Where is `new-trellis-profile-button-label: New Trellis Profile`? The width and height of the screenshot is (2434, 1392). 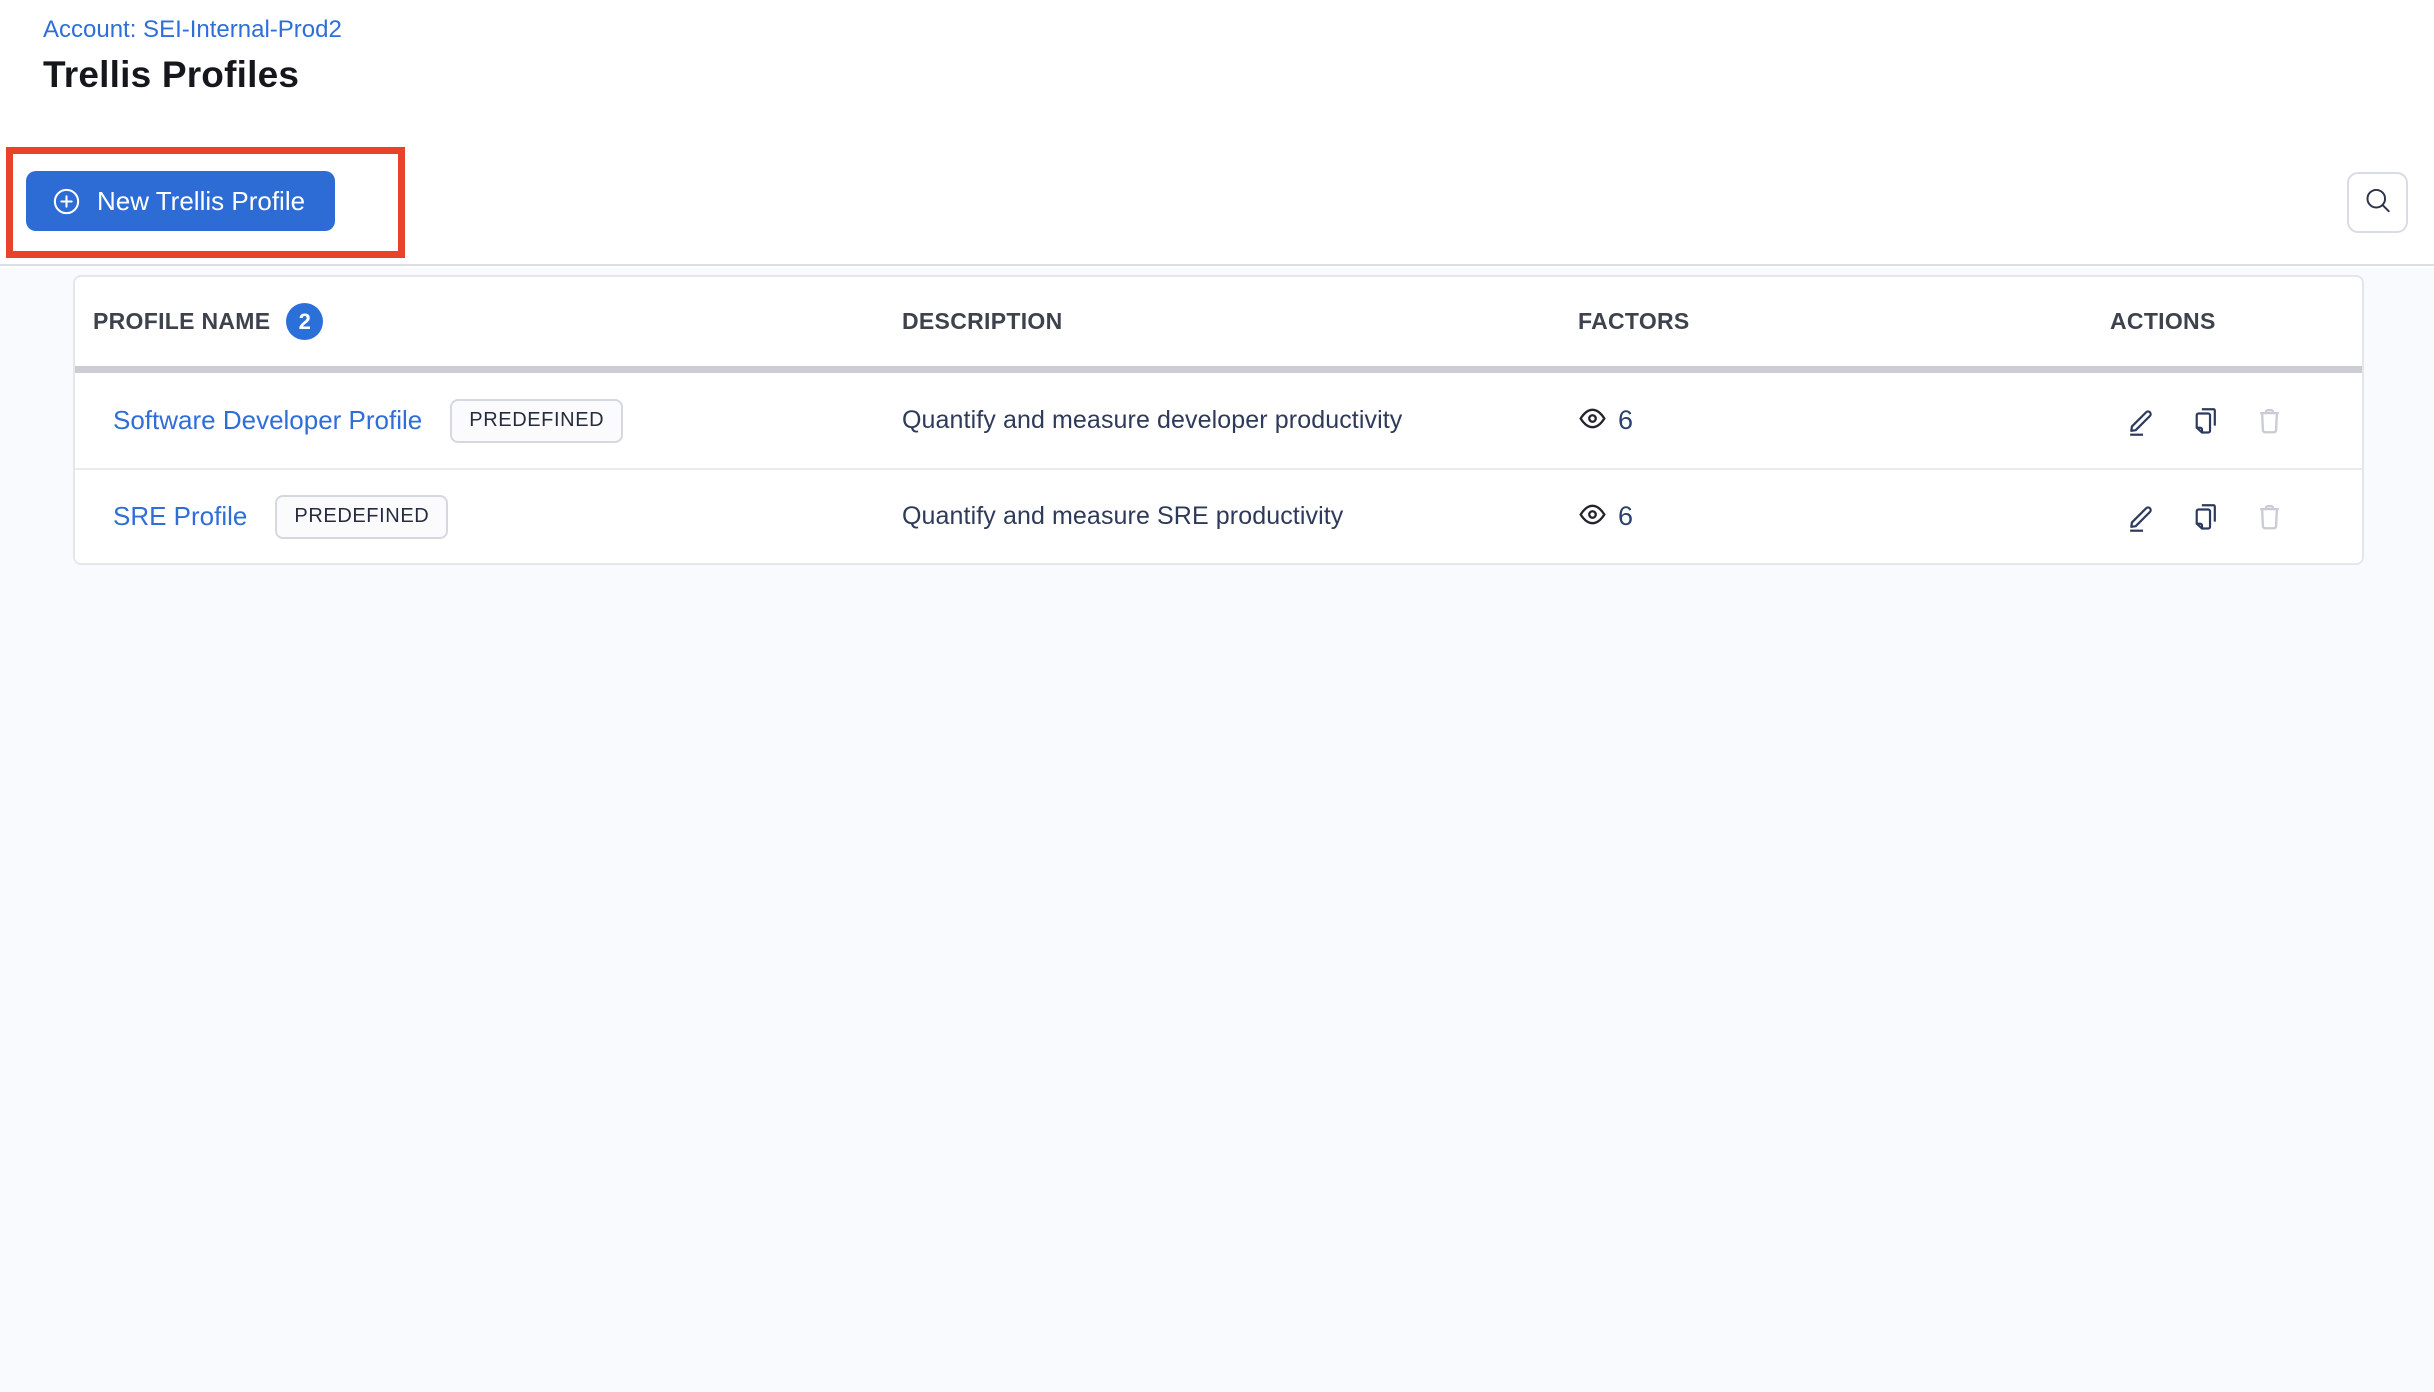
new-trellis-profile-button-label: New Trellis Profile is located at coordinates (201, 200).